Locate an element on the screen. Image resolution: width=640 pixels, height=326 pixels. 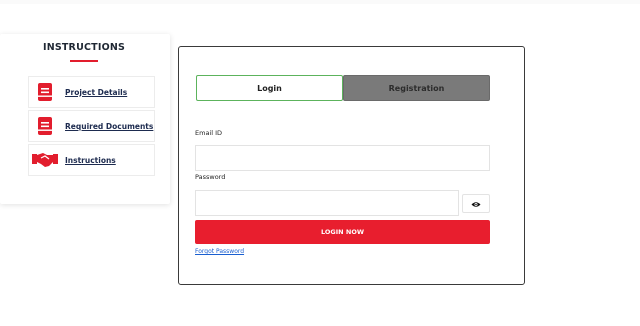
tab-login: Login is located at coordinates (269, 88).